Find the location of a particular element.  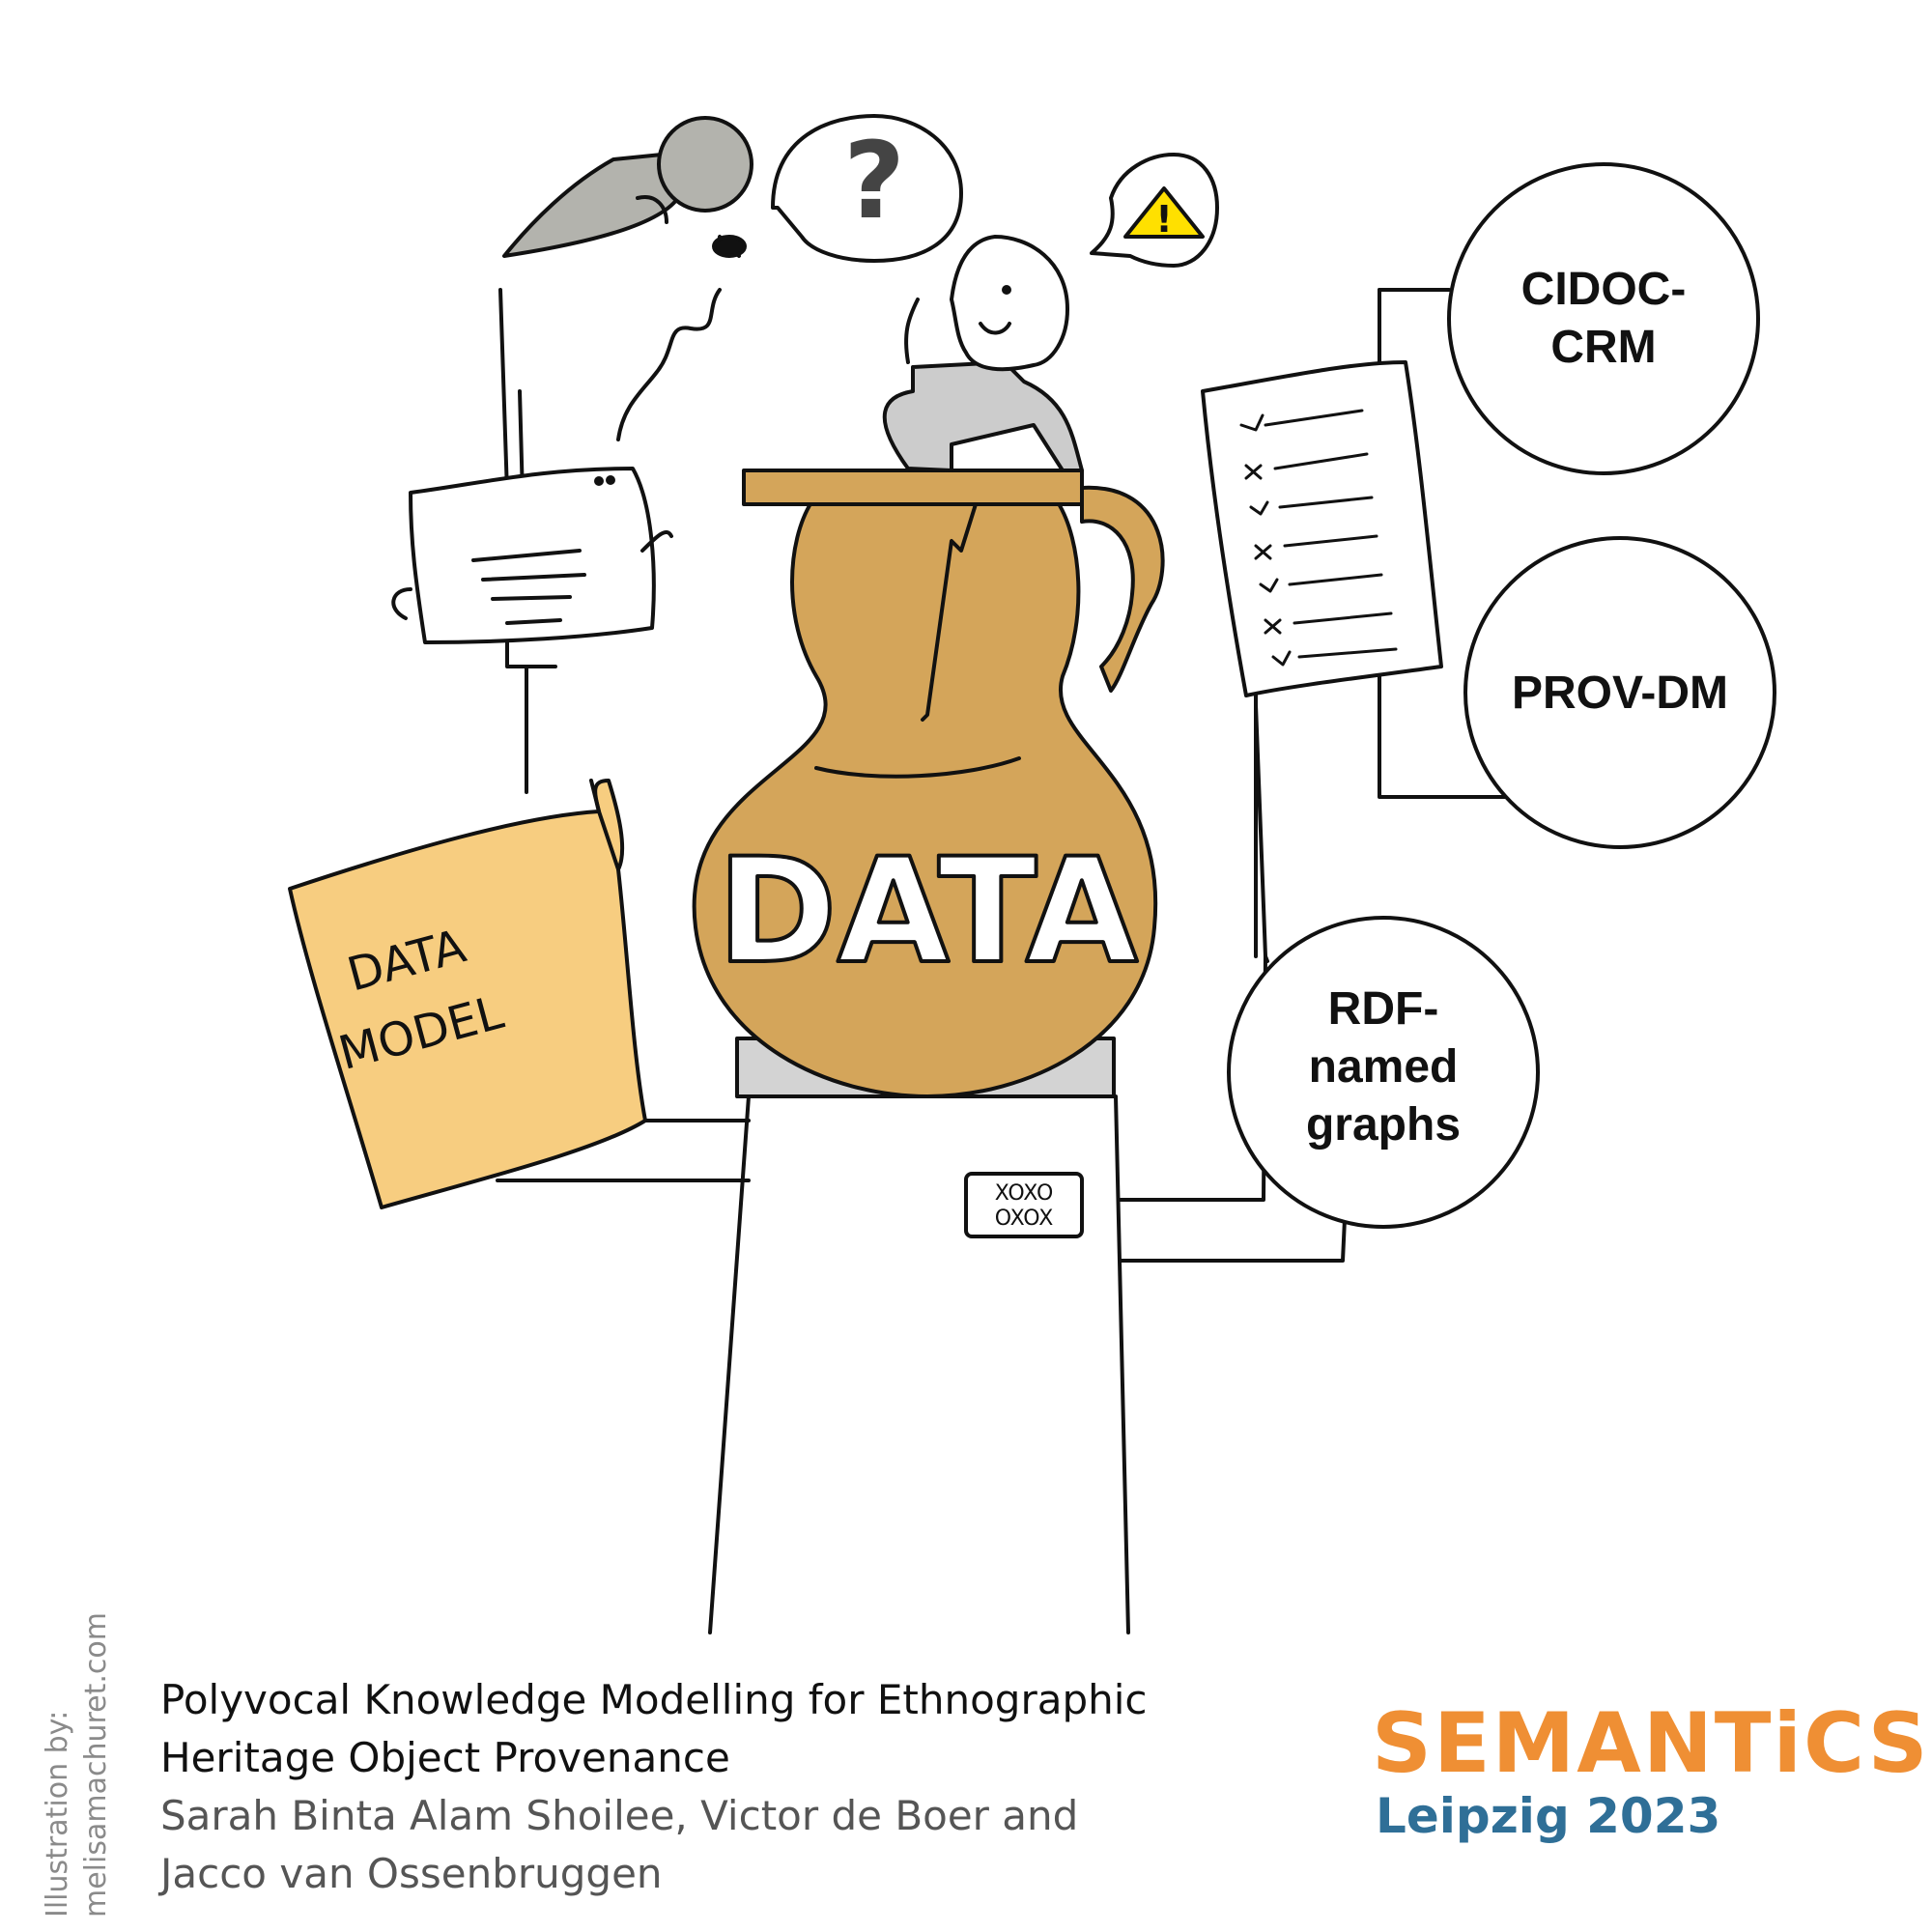

person is located at coordinates (983, 353).